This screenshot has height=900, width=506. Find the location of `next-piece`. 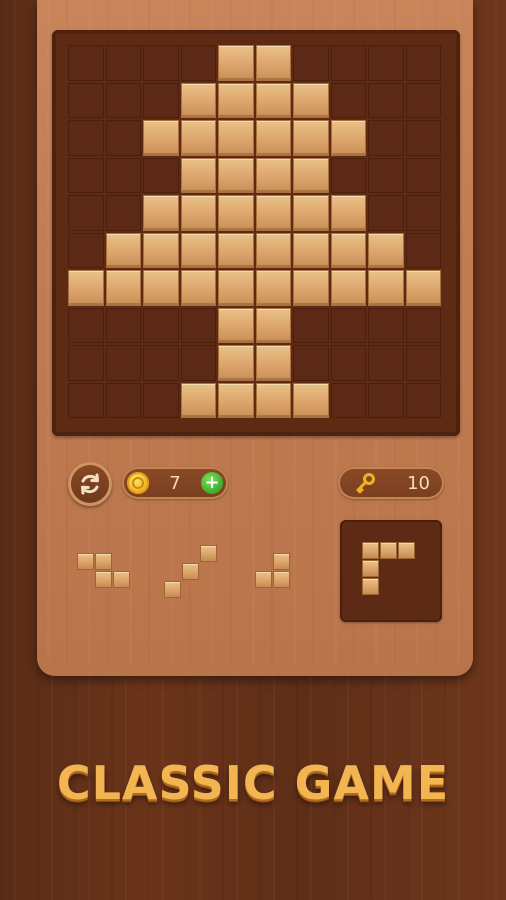

next-piece is located at coordinates (392, 572).